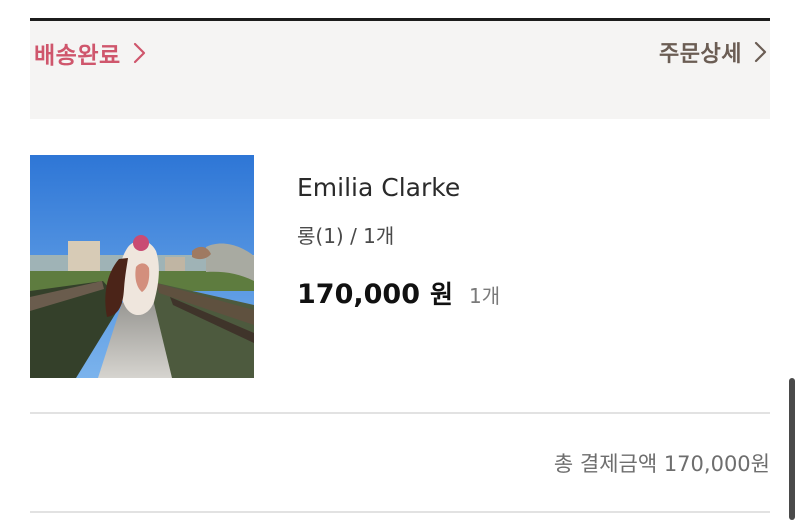 The height and width of the screenshot is (520, 800). What do you see at coordinates (441, 294) in the screenshot?
I see `price-unit: 원` at bounding box center [441, 294].